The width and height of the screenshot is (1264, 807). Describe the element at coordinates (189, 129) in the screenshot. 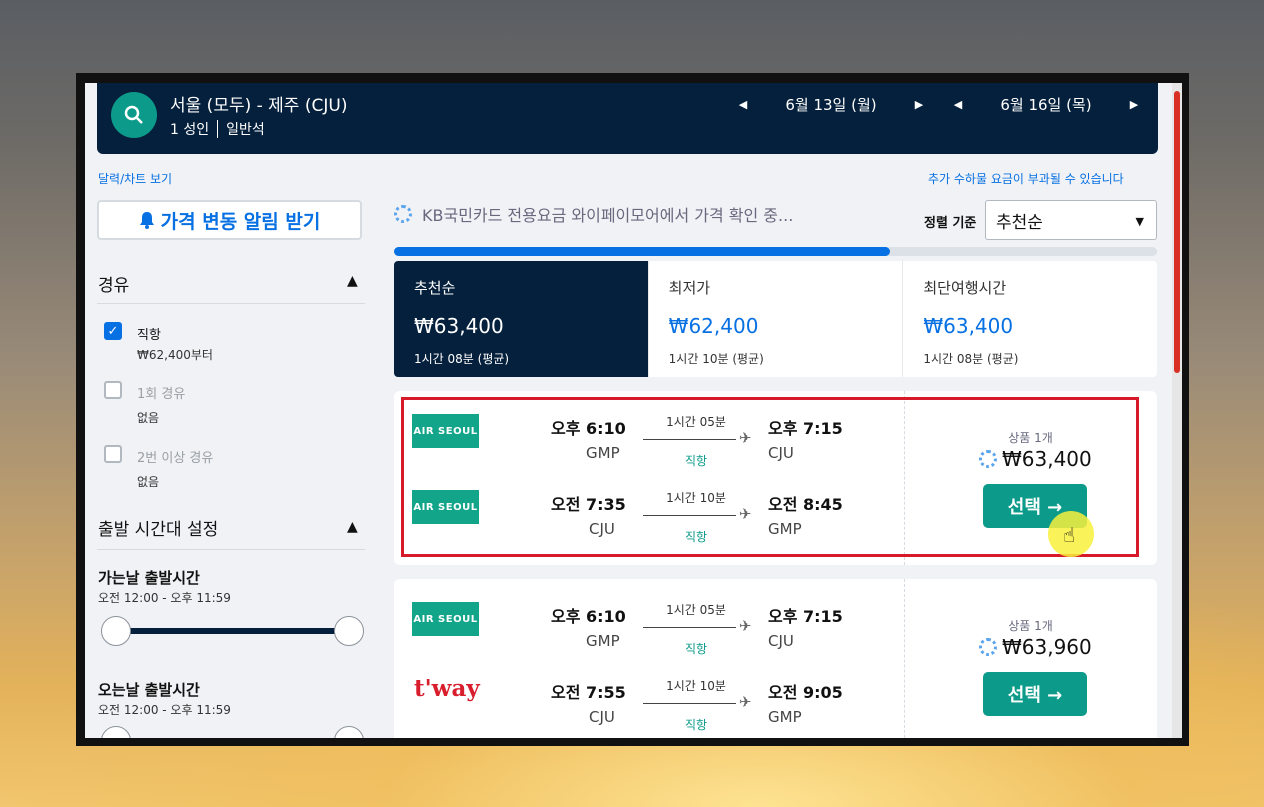

I see `passenger-count: 1 성인` at that location.